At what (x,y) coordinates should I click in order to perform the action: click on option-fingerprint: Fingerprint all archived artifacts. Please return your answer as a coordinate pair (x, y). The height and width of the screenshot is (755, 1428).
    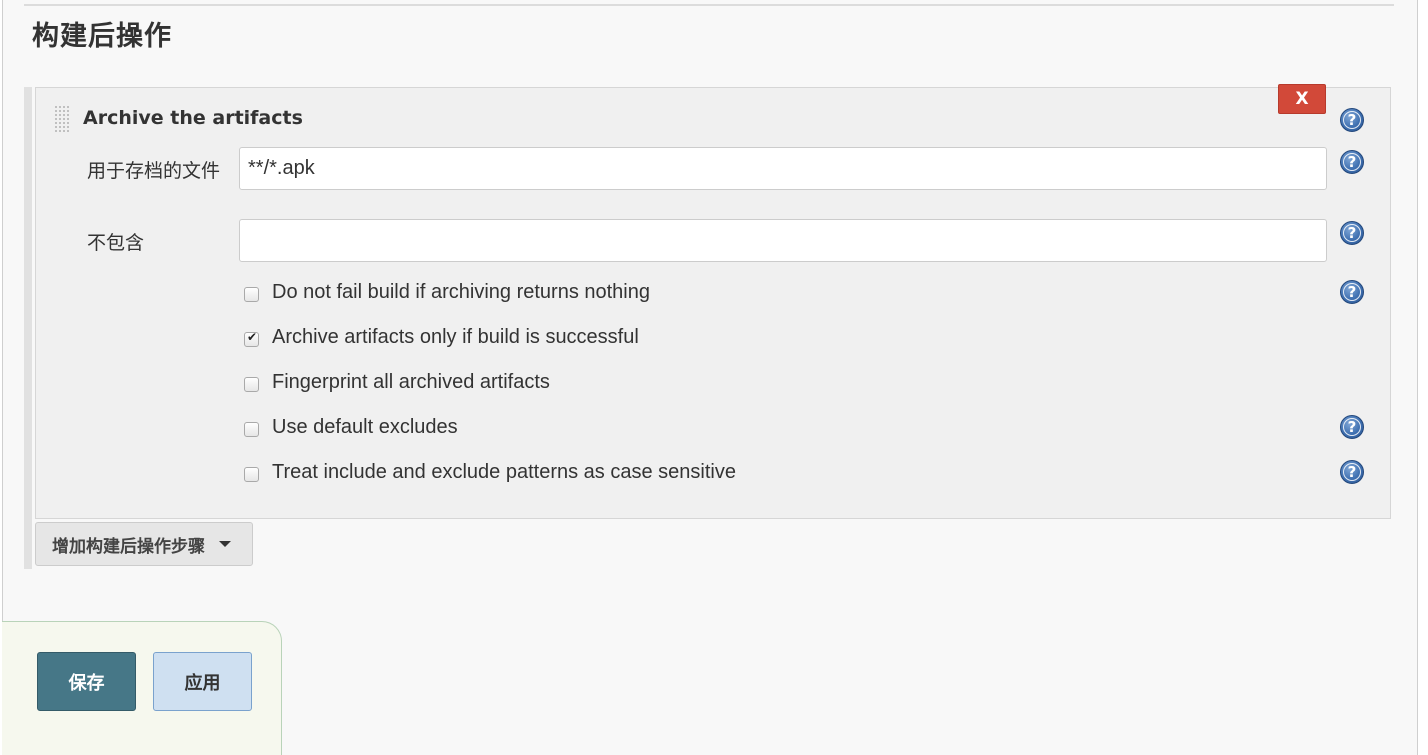
    Looking at the image, I should click on (397, 382).